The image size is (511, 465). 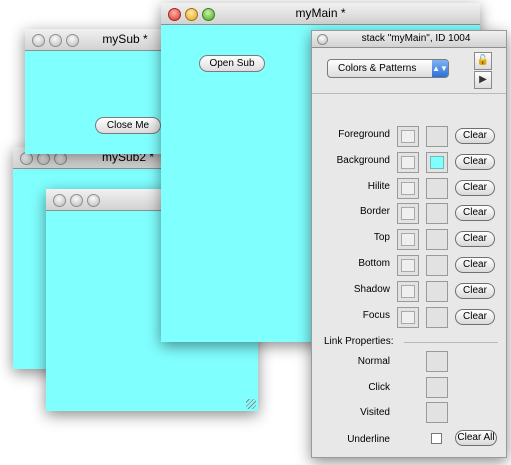 What do you see at coordinates (440, 68) in the screenshot?
I see `chevron-up-down-icon: ▲▼` at bounding box center [440, 68].